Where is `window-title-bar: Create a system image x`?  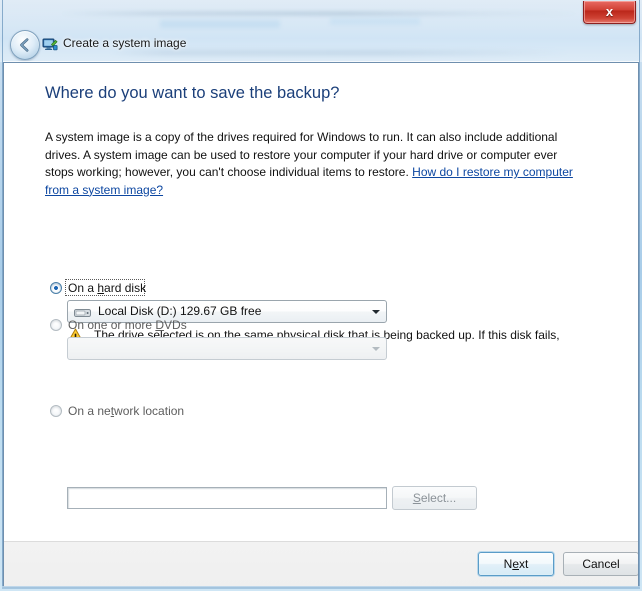 window-title-bar: Create a system image x is located at coordinates (321, 31).